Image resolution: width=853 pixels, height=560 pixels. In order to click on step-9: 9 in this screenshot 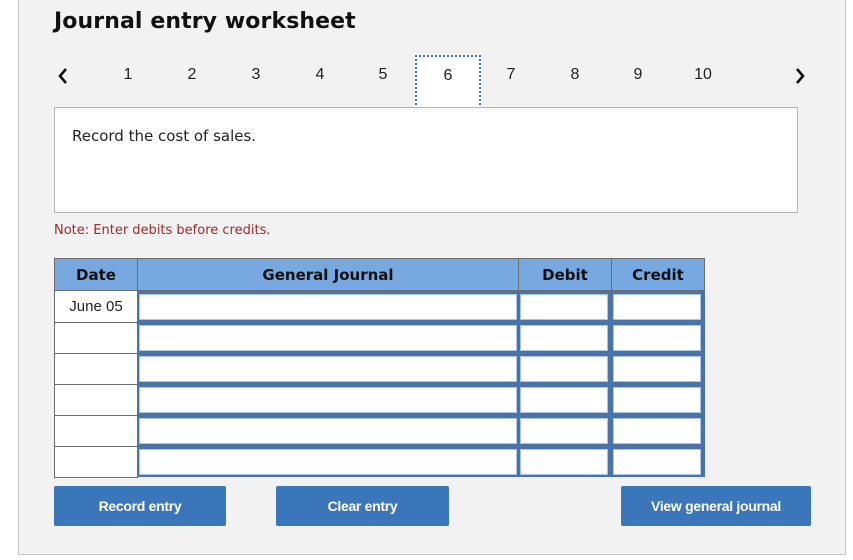, I will do `click(638, 75)`.